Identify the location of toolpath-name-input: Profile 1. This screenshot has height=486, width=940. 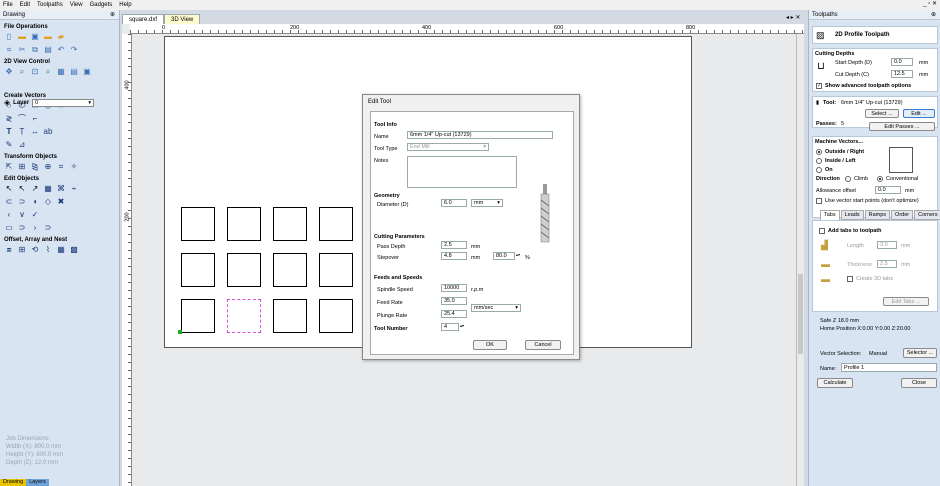
(889, 367).